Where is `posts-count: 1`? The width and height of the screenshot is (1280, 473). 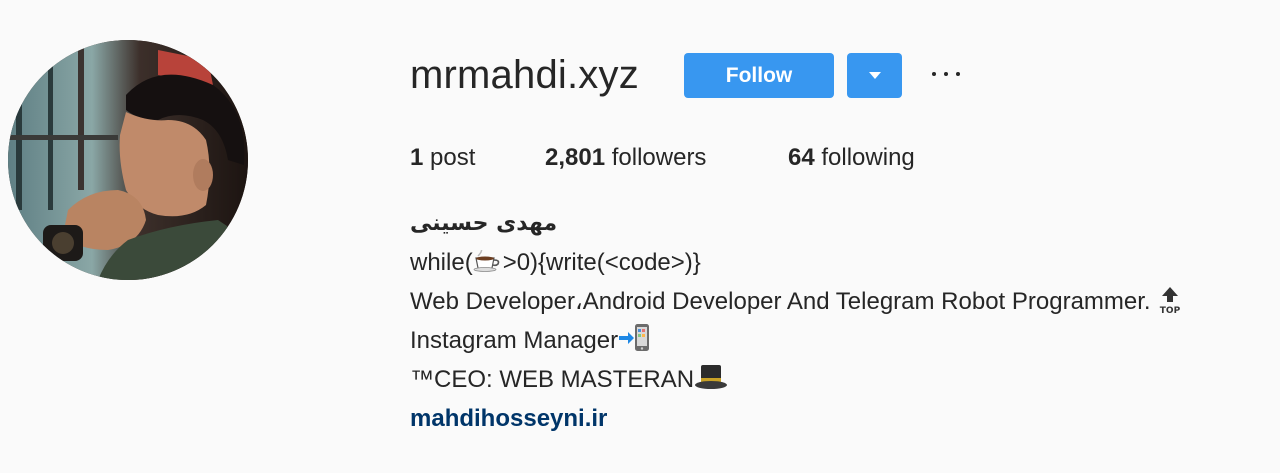
posts-count: 1 is located at coordinates (417, 157).